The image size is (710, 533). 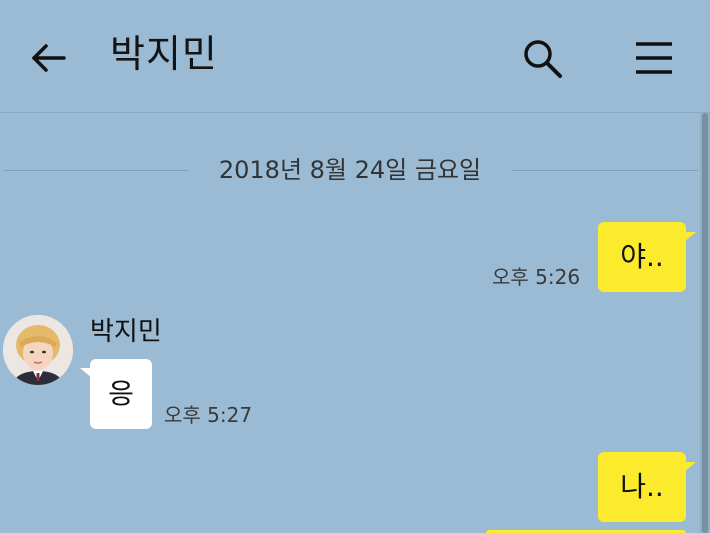 I want to click on my-message-bubble: 나.., so click(x=642, y=487).